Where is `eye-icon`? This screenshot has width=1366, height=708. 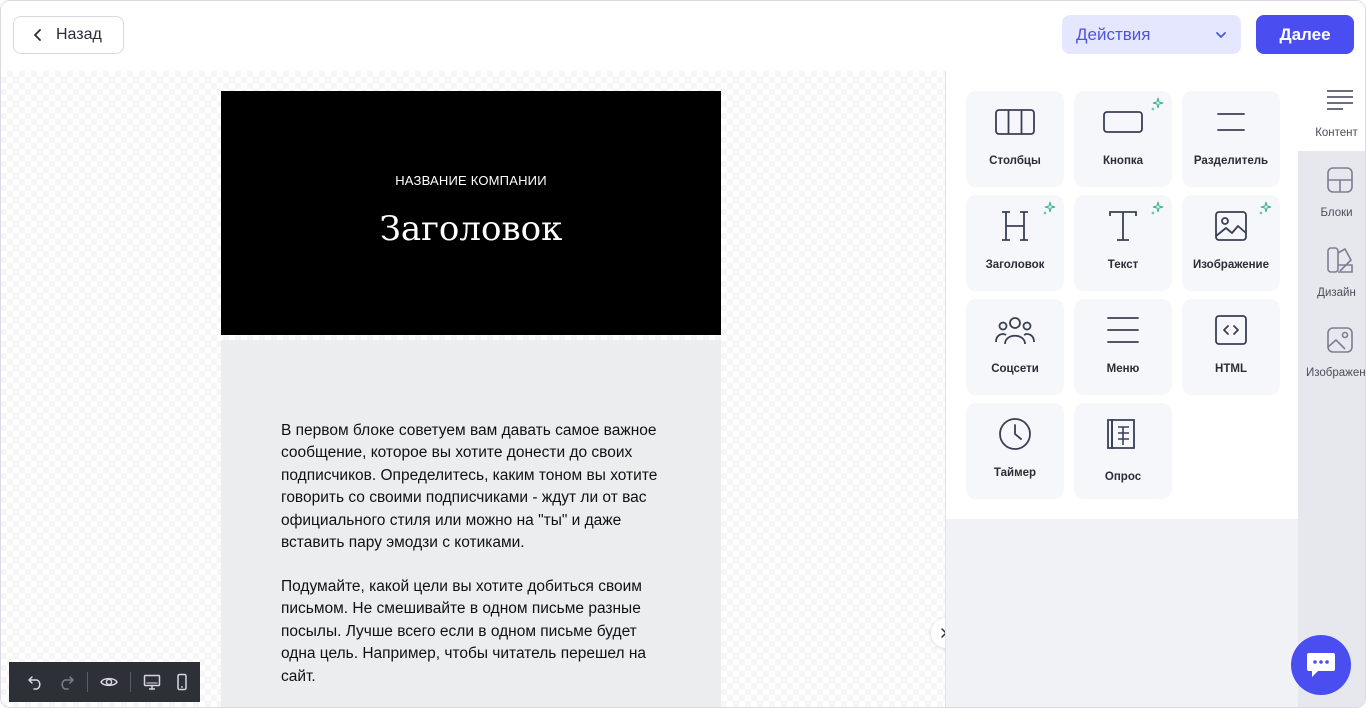
eye-icon is located at coordinates (109, 682).